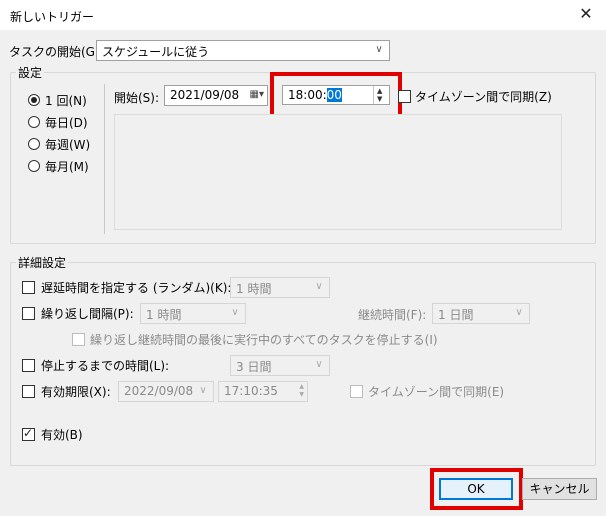  I want to click on delay-checkbox, so click(28, 287).